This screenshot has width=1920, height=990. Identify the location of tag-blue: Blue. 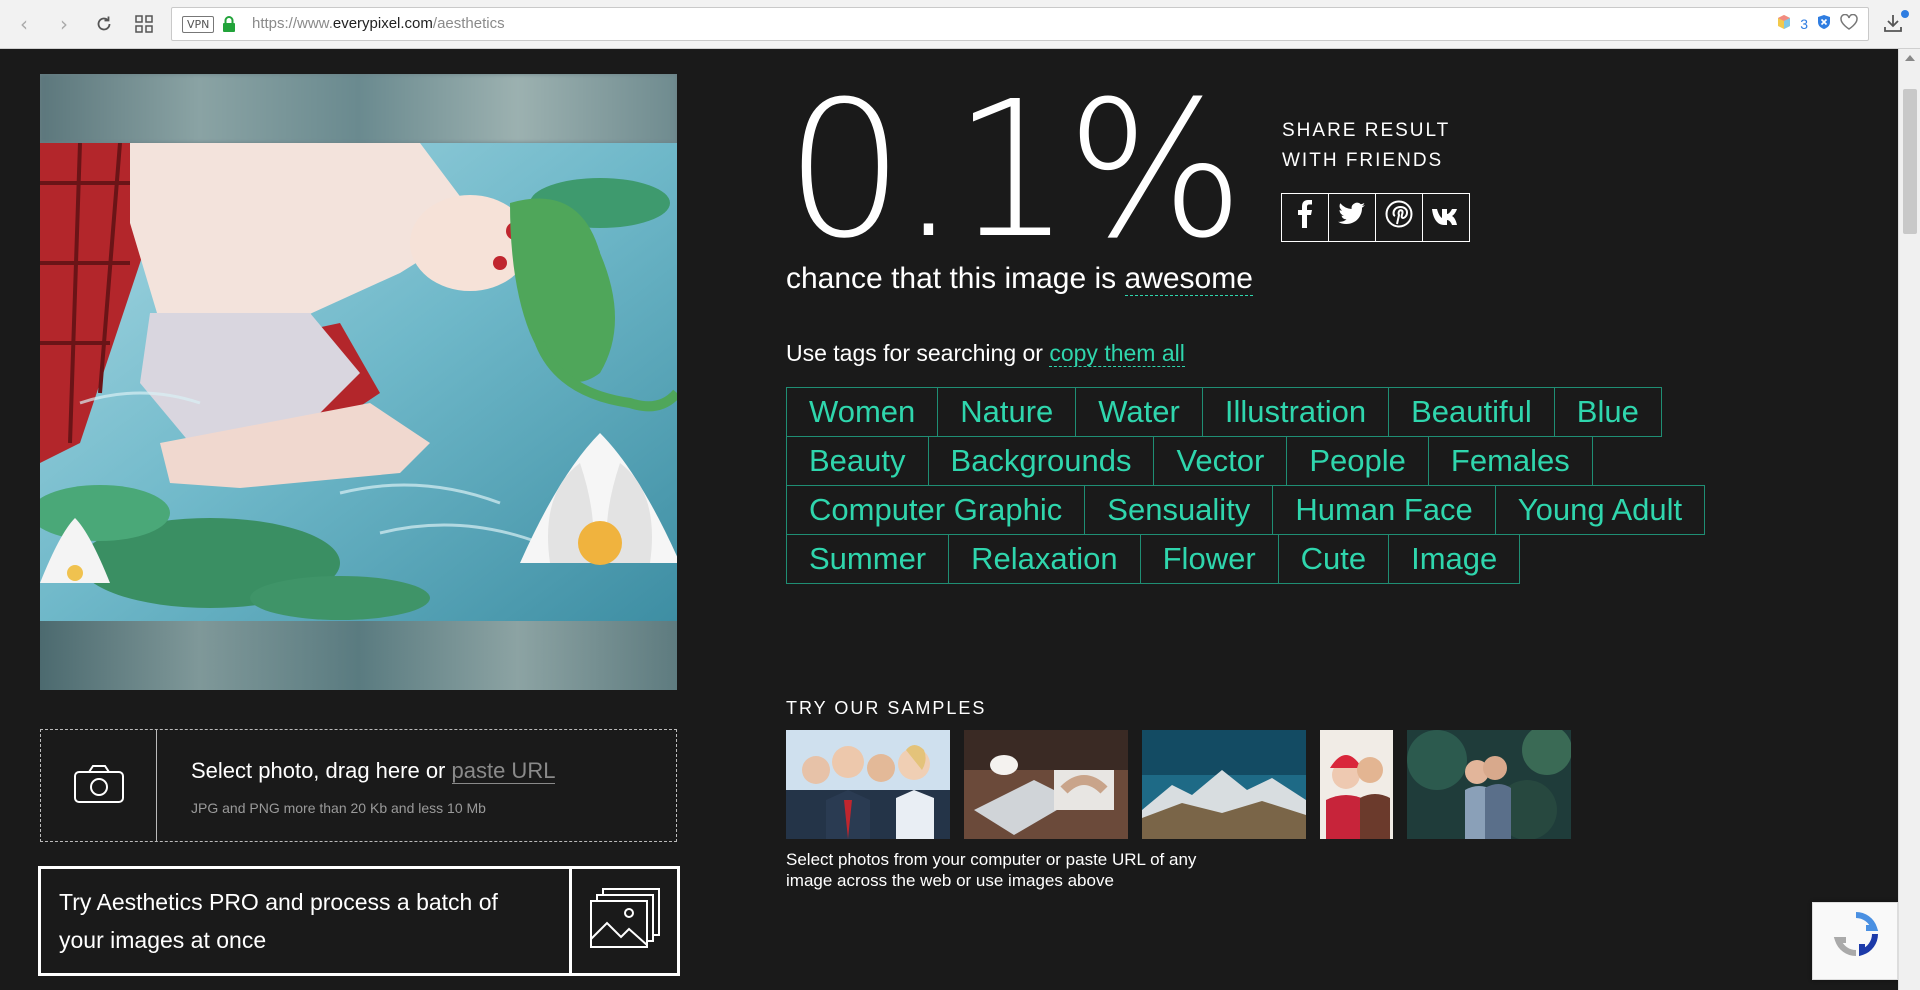
(1607, 412).